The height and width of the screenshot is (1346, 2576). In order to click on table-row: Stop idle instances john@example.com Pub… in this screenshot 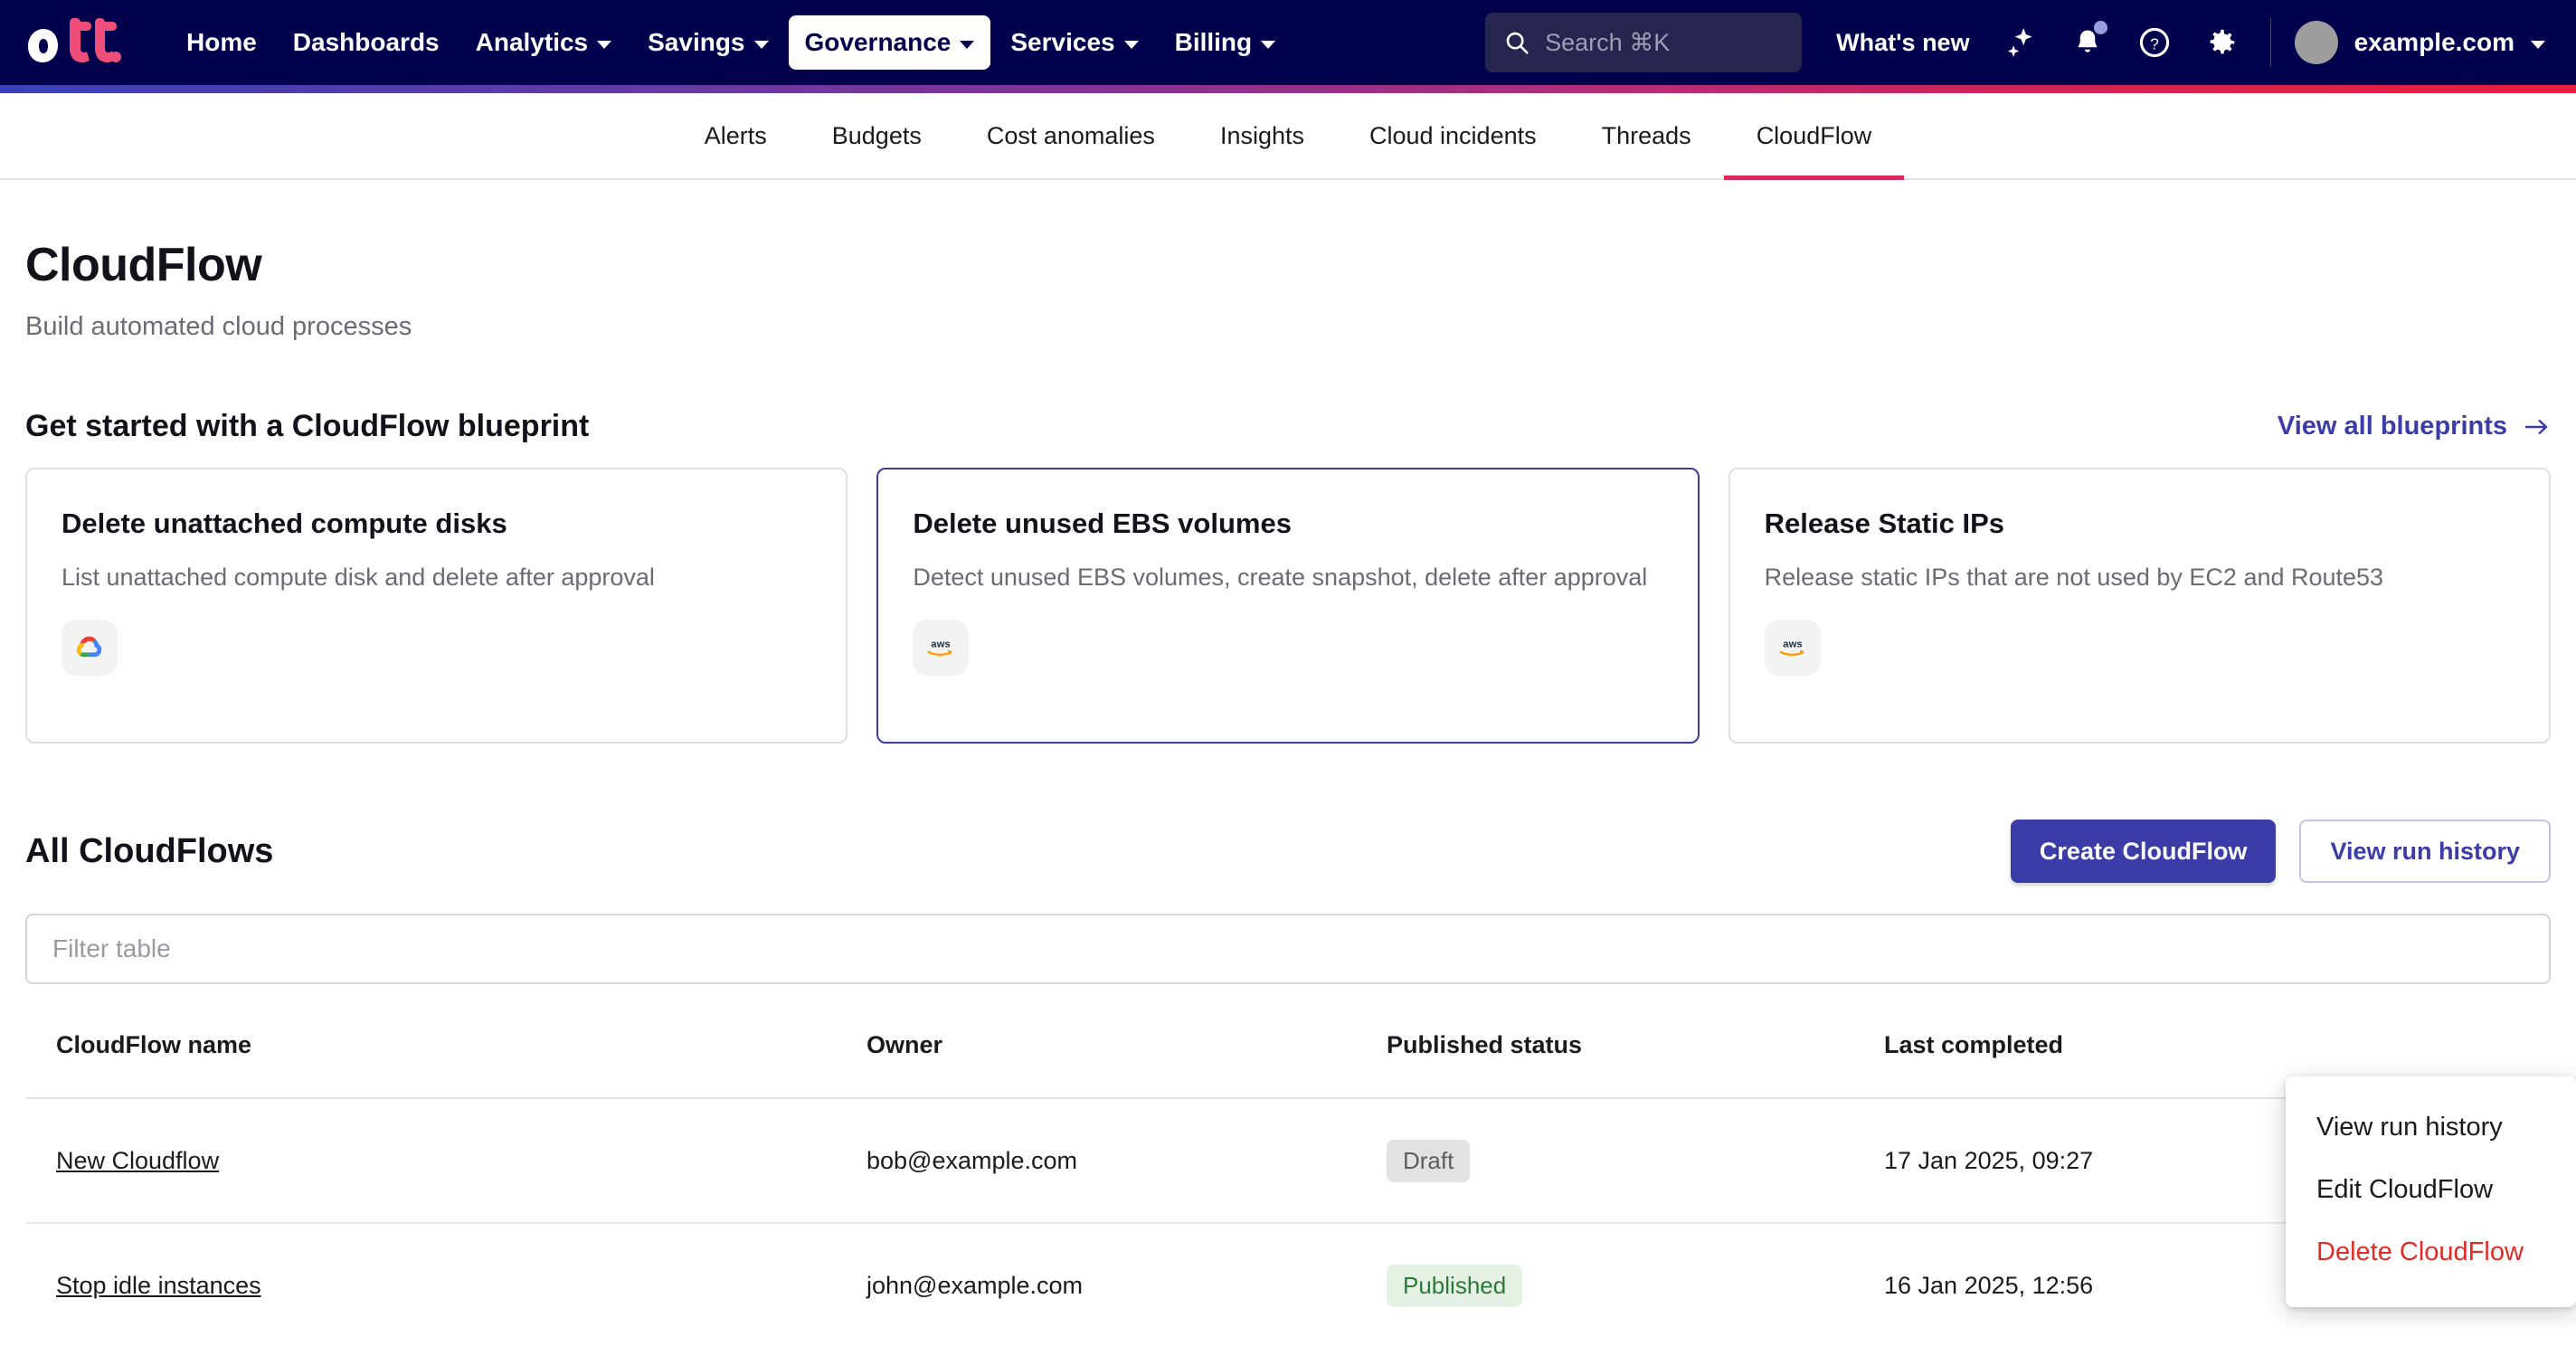, I will do `click(1288, 1284)`.